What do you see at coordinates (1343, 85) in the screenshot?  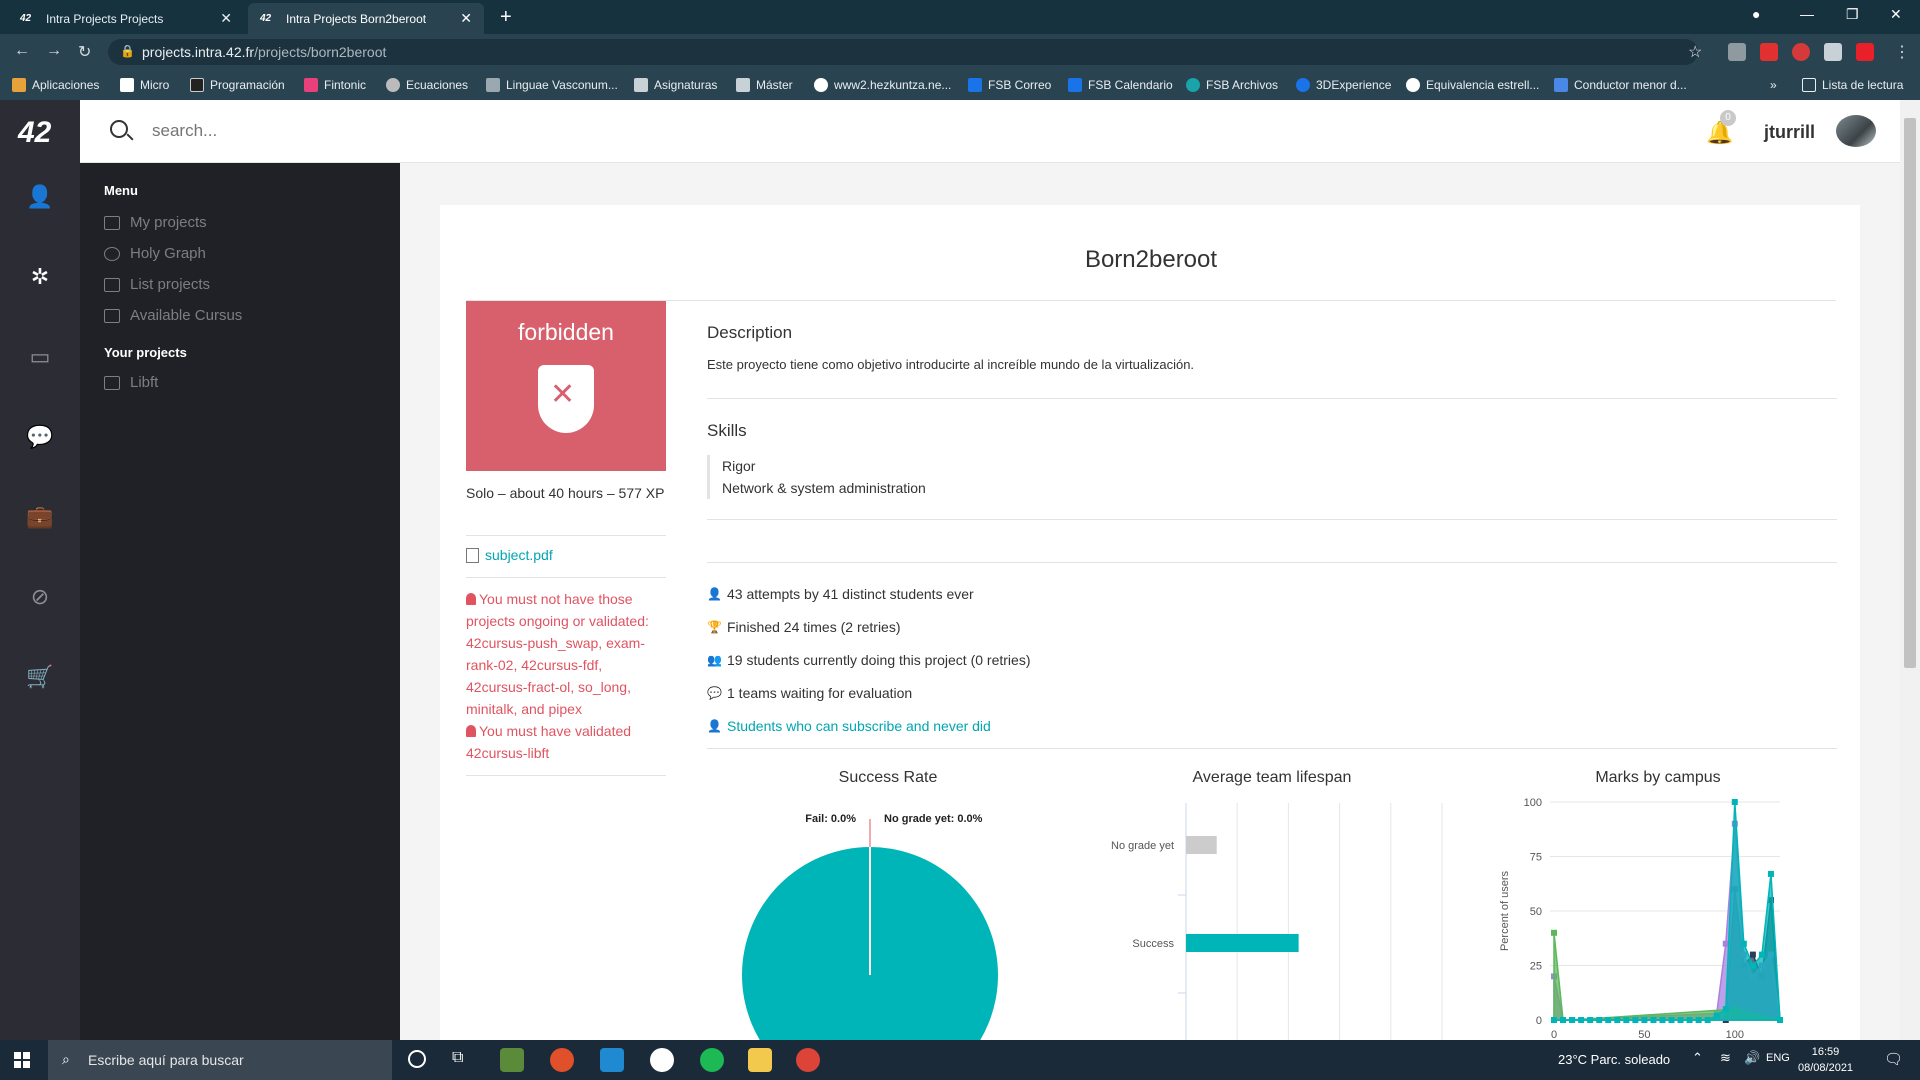 I see `bookmark-item: 3DExperience` at bounding box center [1343, 85].